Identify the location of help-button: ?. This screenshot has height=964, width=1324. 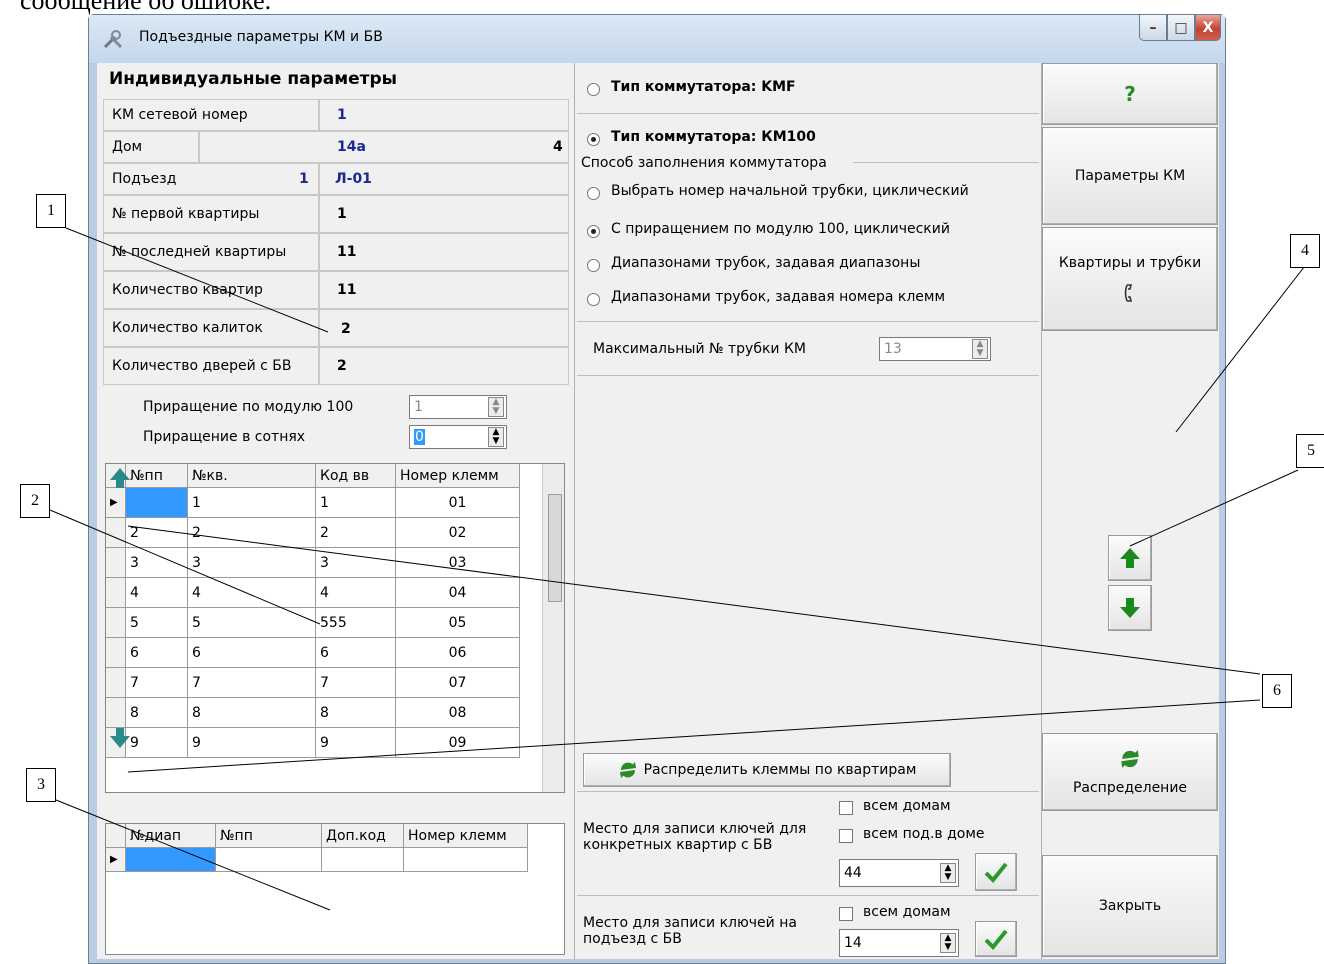
(1130, 94).